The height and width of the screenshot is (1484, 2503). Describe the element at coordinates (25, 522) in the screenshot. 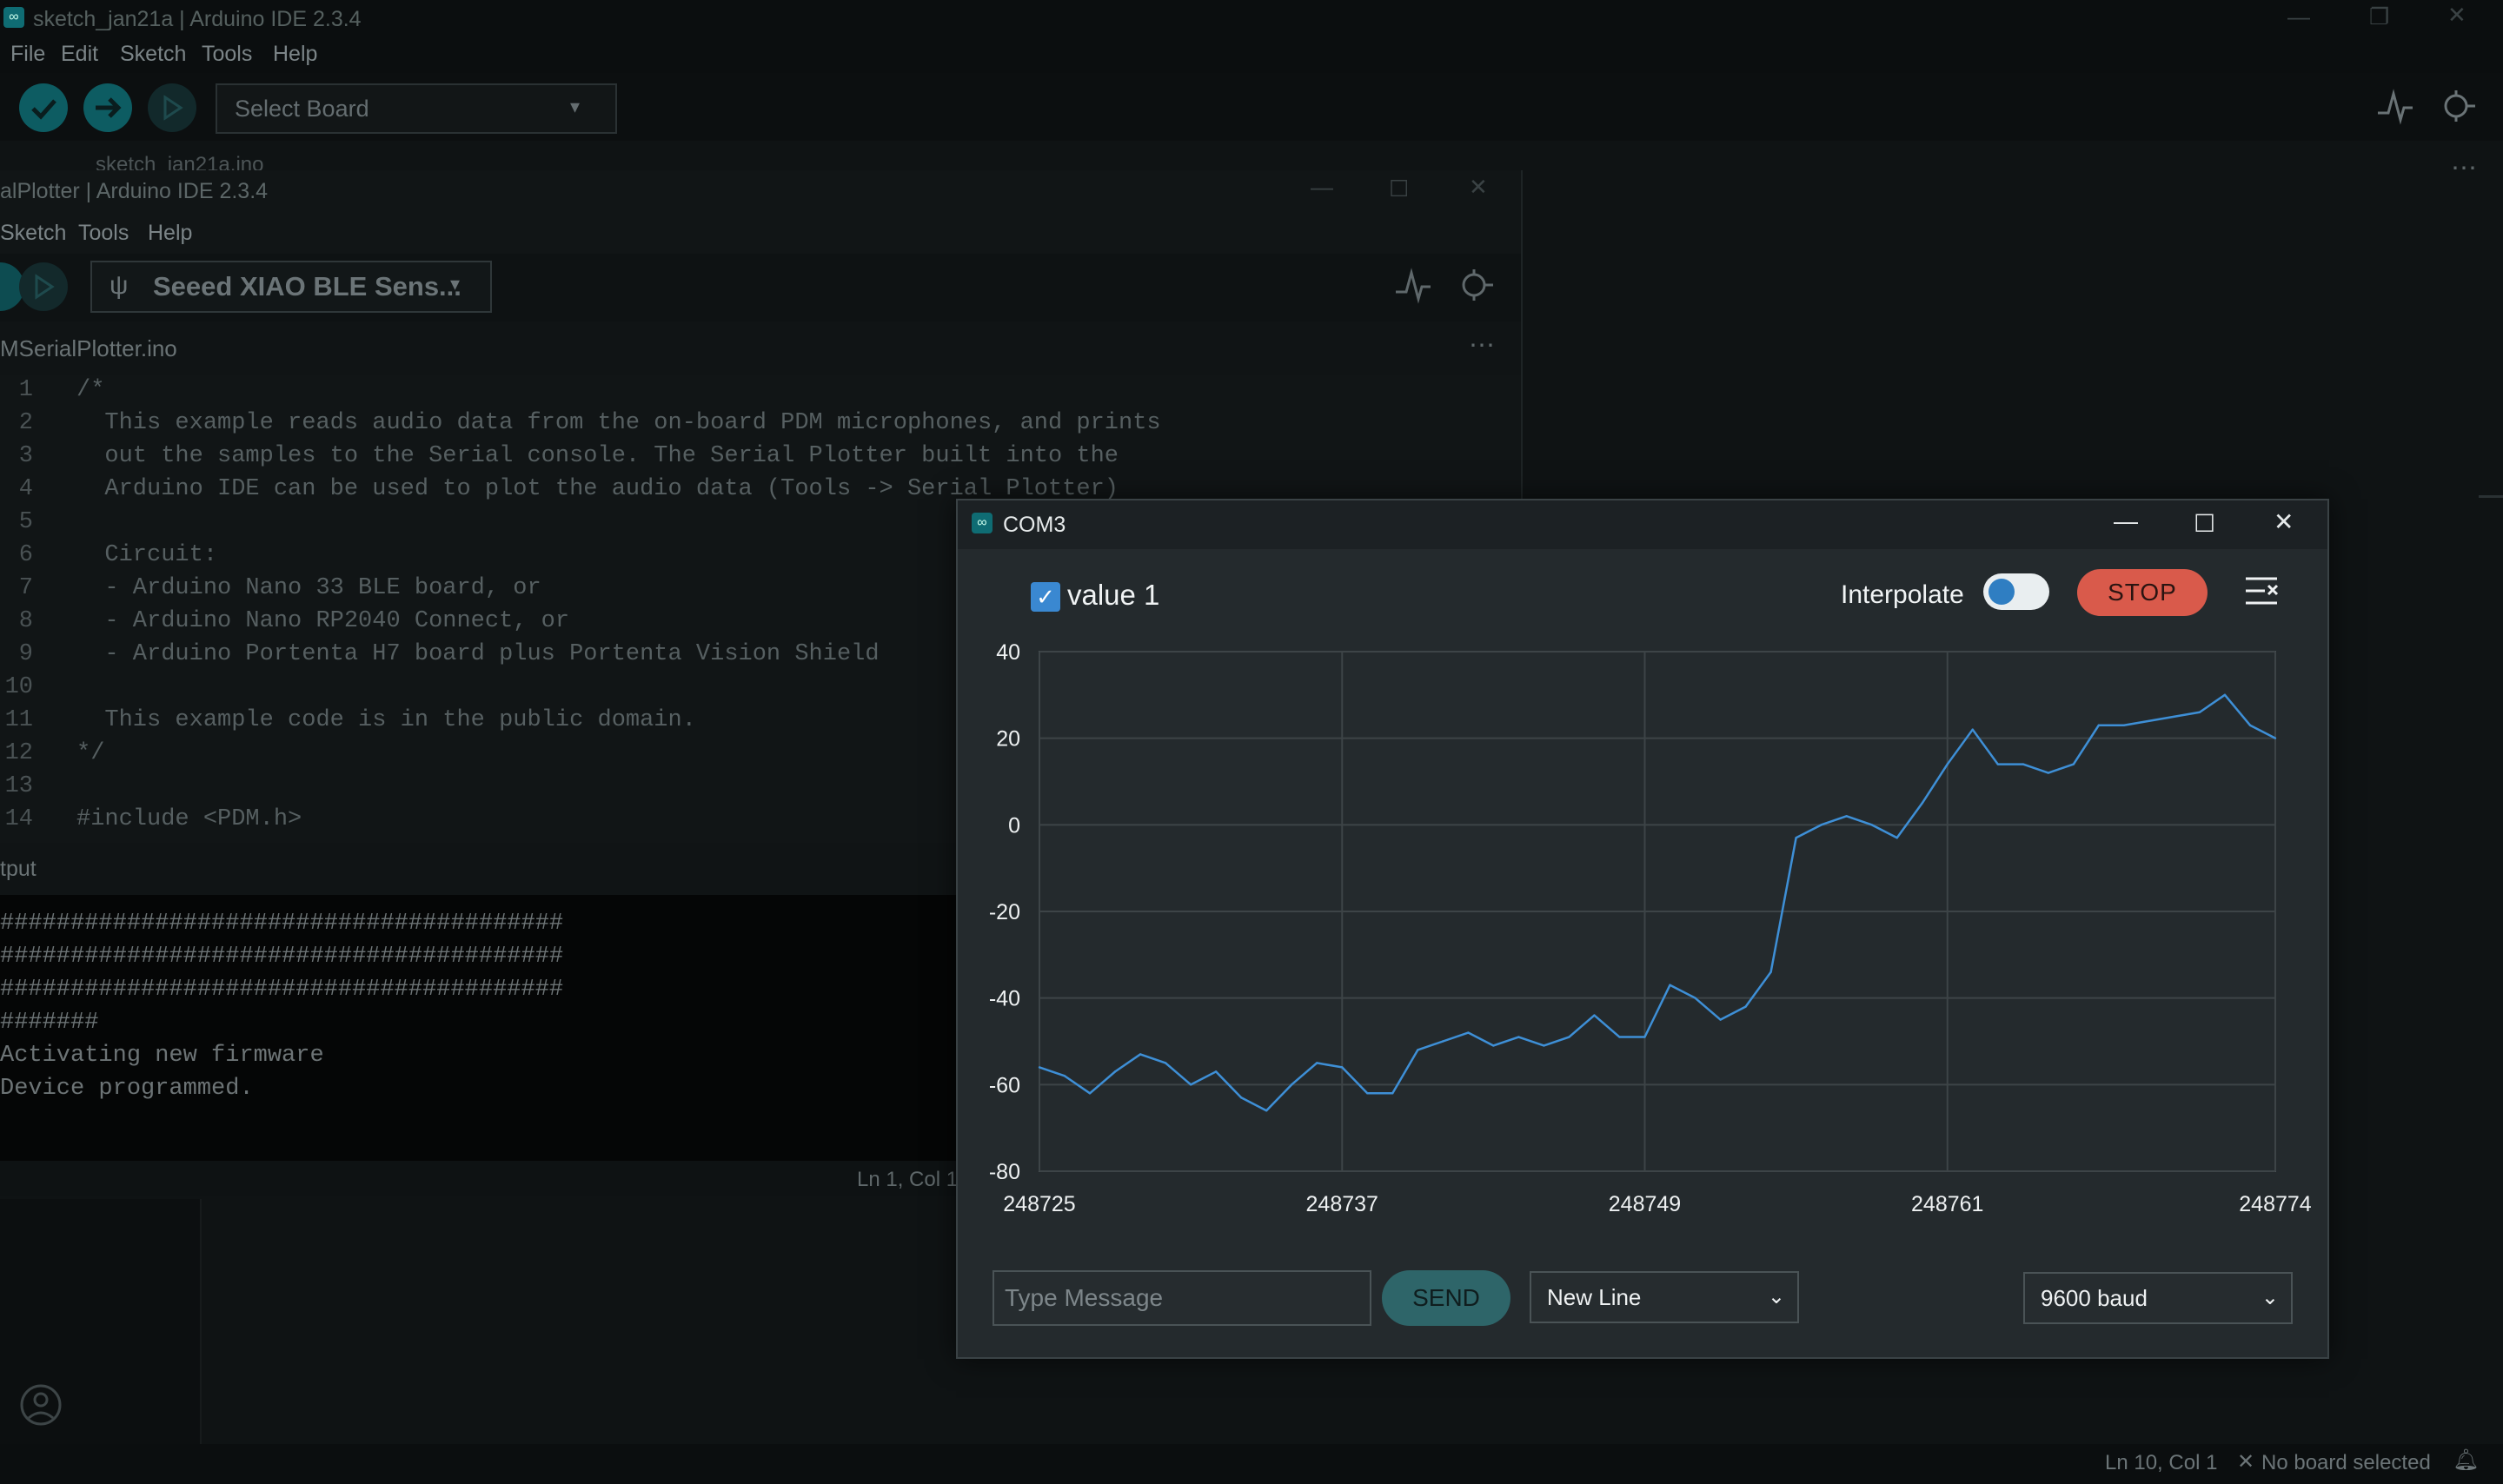

I see `line-number: 5` at that location.